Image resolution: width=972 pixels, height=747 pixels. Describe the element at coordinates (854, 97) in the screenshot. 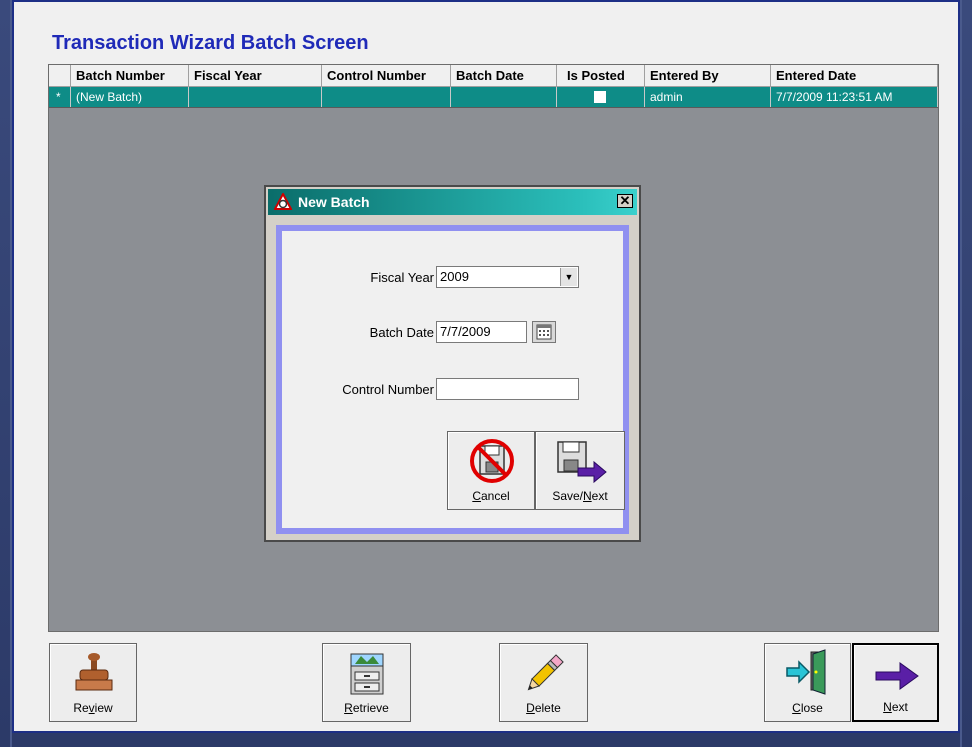

I see `cell-entered-date: 7/7/2009 11:23:51 AM` at that location.